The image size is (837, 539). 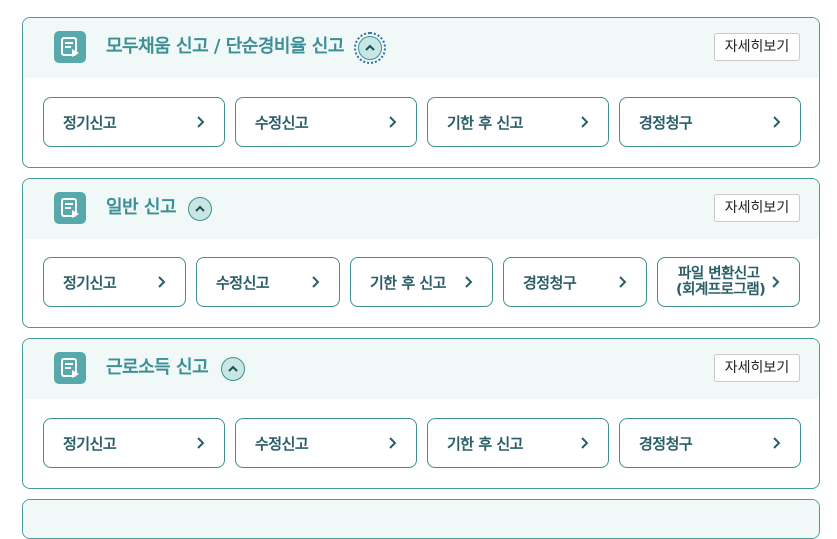 I want to click on option-label: 파일 변환신고 (회계프로그램), so click(x=721, y=282).